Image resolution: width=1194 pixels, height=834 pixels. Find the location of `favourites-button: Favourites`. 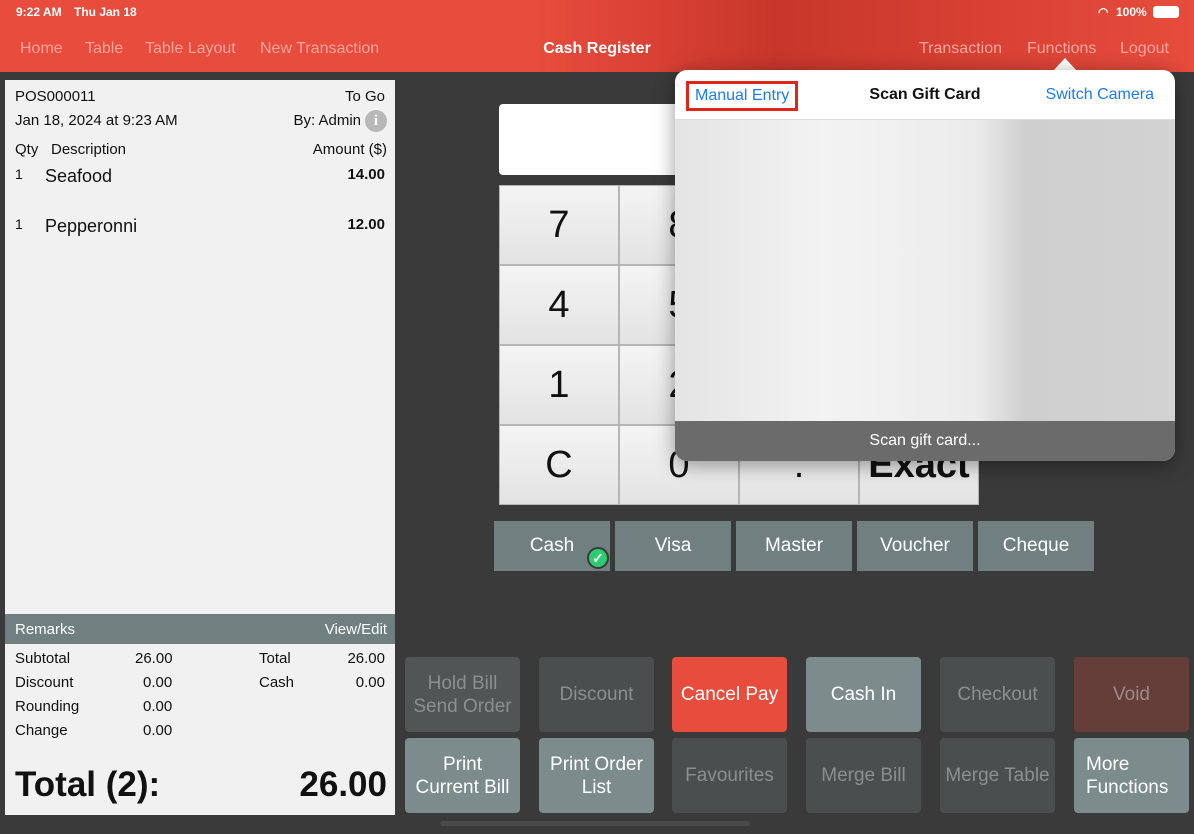

favourites-button: Favourites is located at coordinates (729, 775).